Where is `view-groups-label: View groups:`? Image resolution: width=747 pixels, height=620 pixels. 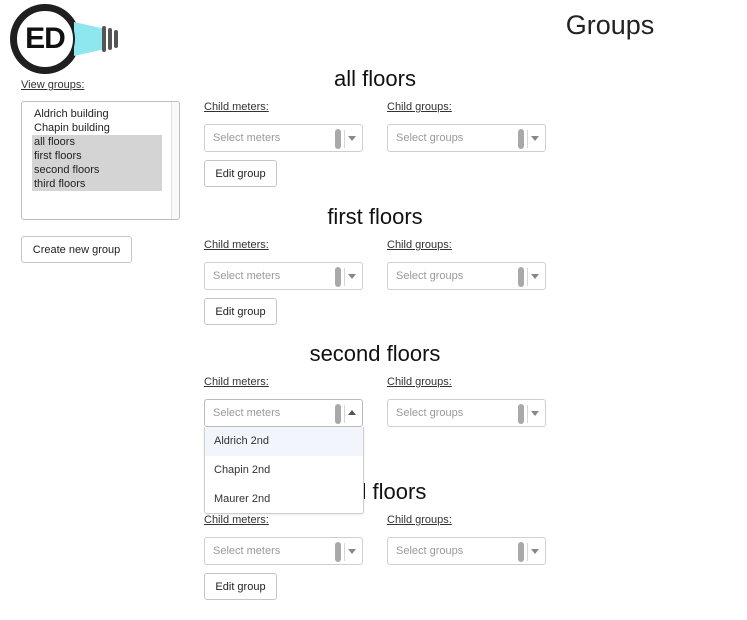
view-groups-label: View groups: is located at coordinates (53, 85).